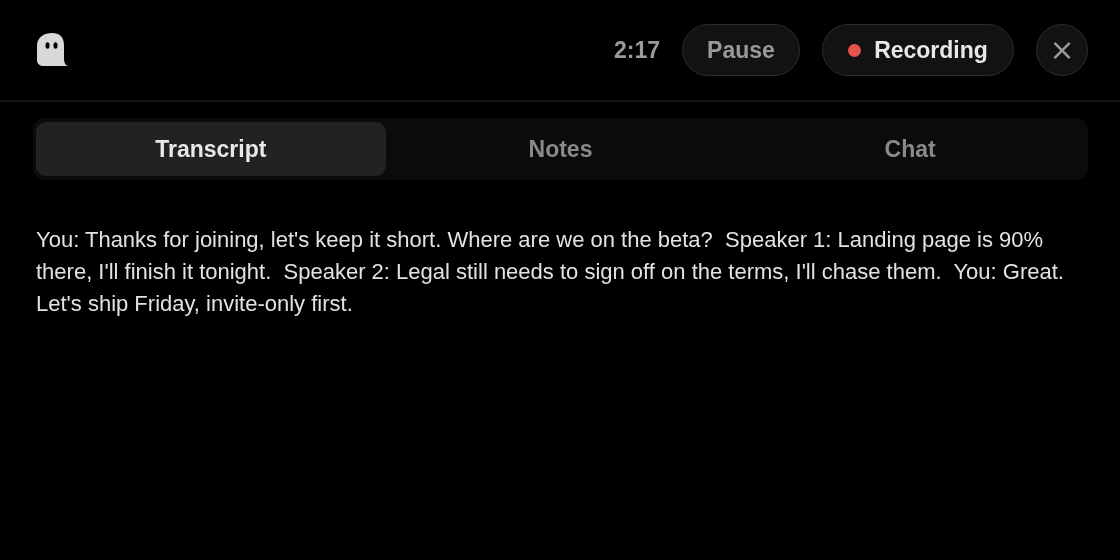 The height and width of the screenshot is (560, 1120). I want to click on tab: Notes, so click(560, 149).